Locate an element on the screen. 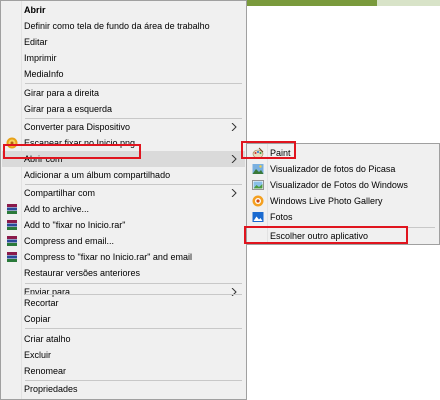 The width and height of the screenshot is (440, 400). background-window-strip is located at coordinates (343, 3).